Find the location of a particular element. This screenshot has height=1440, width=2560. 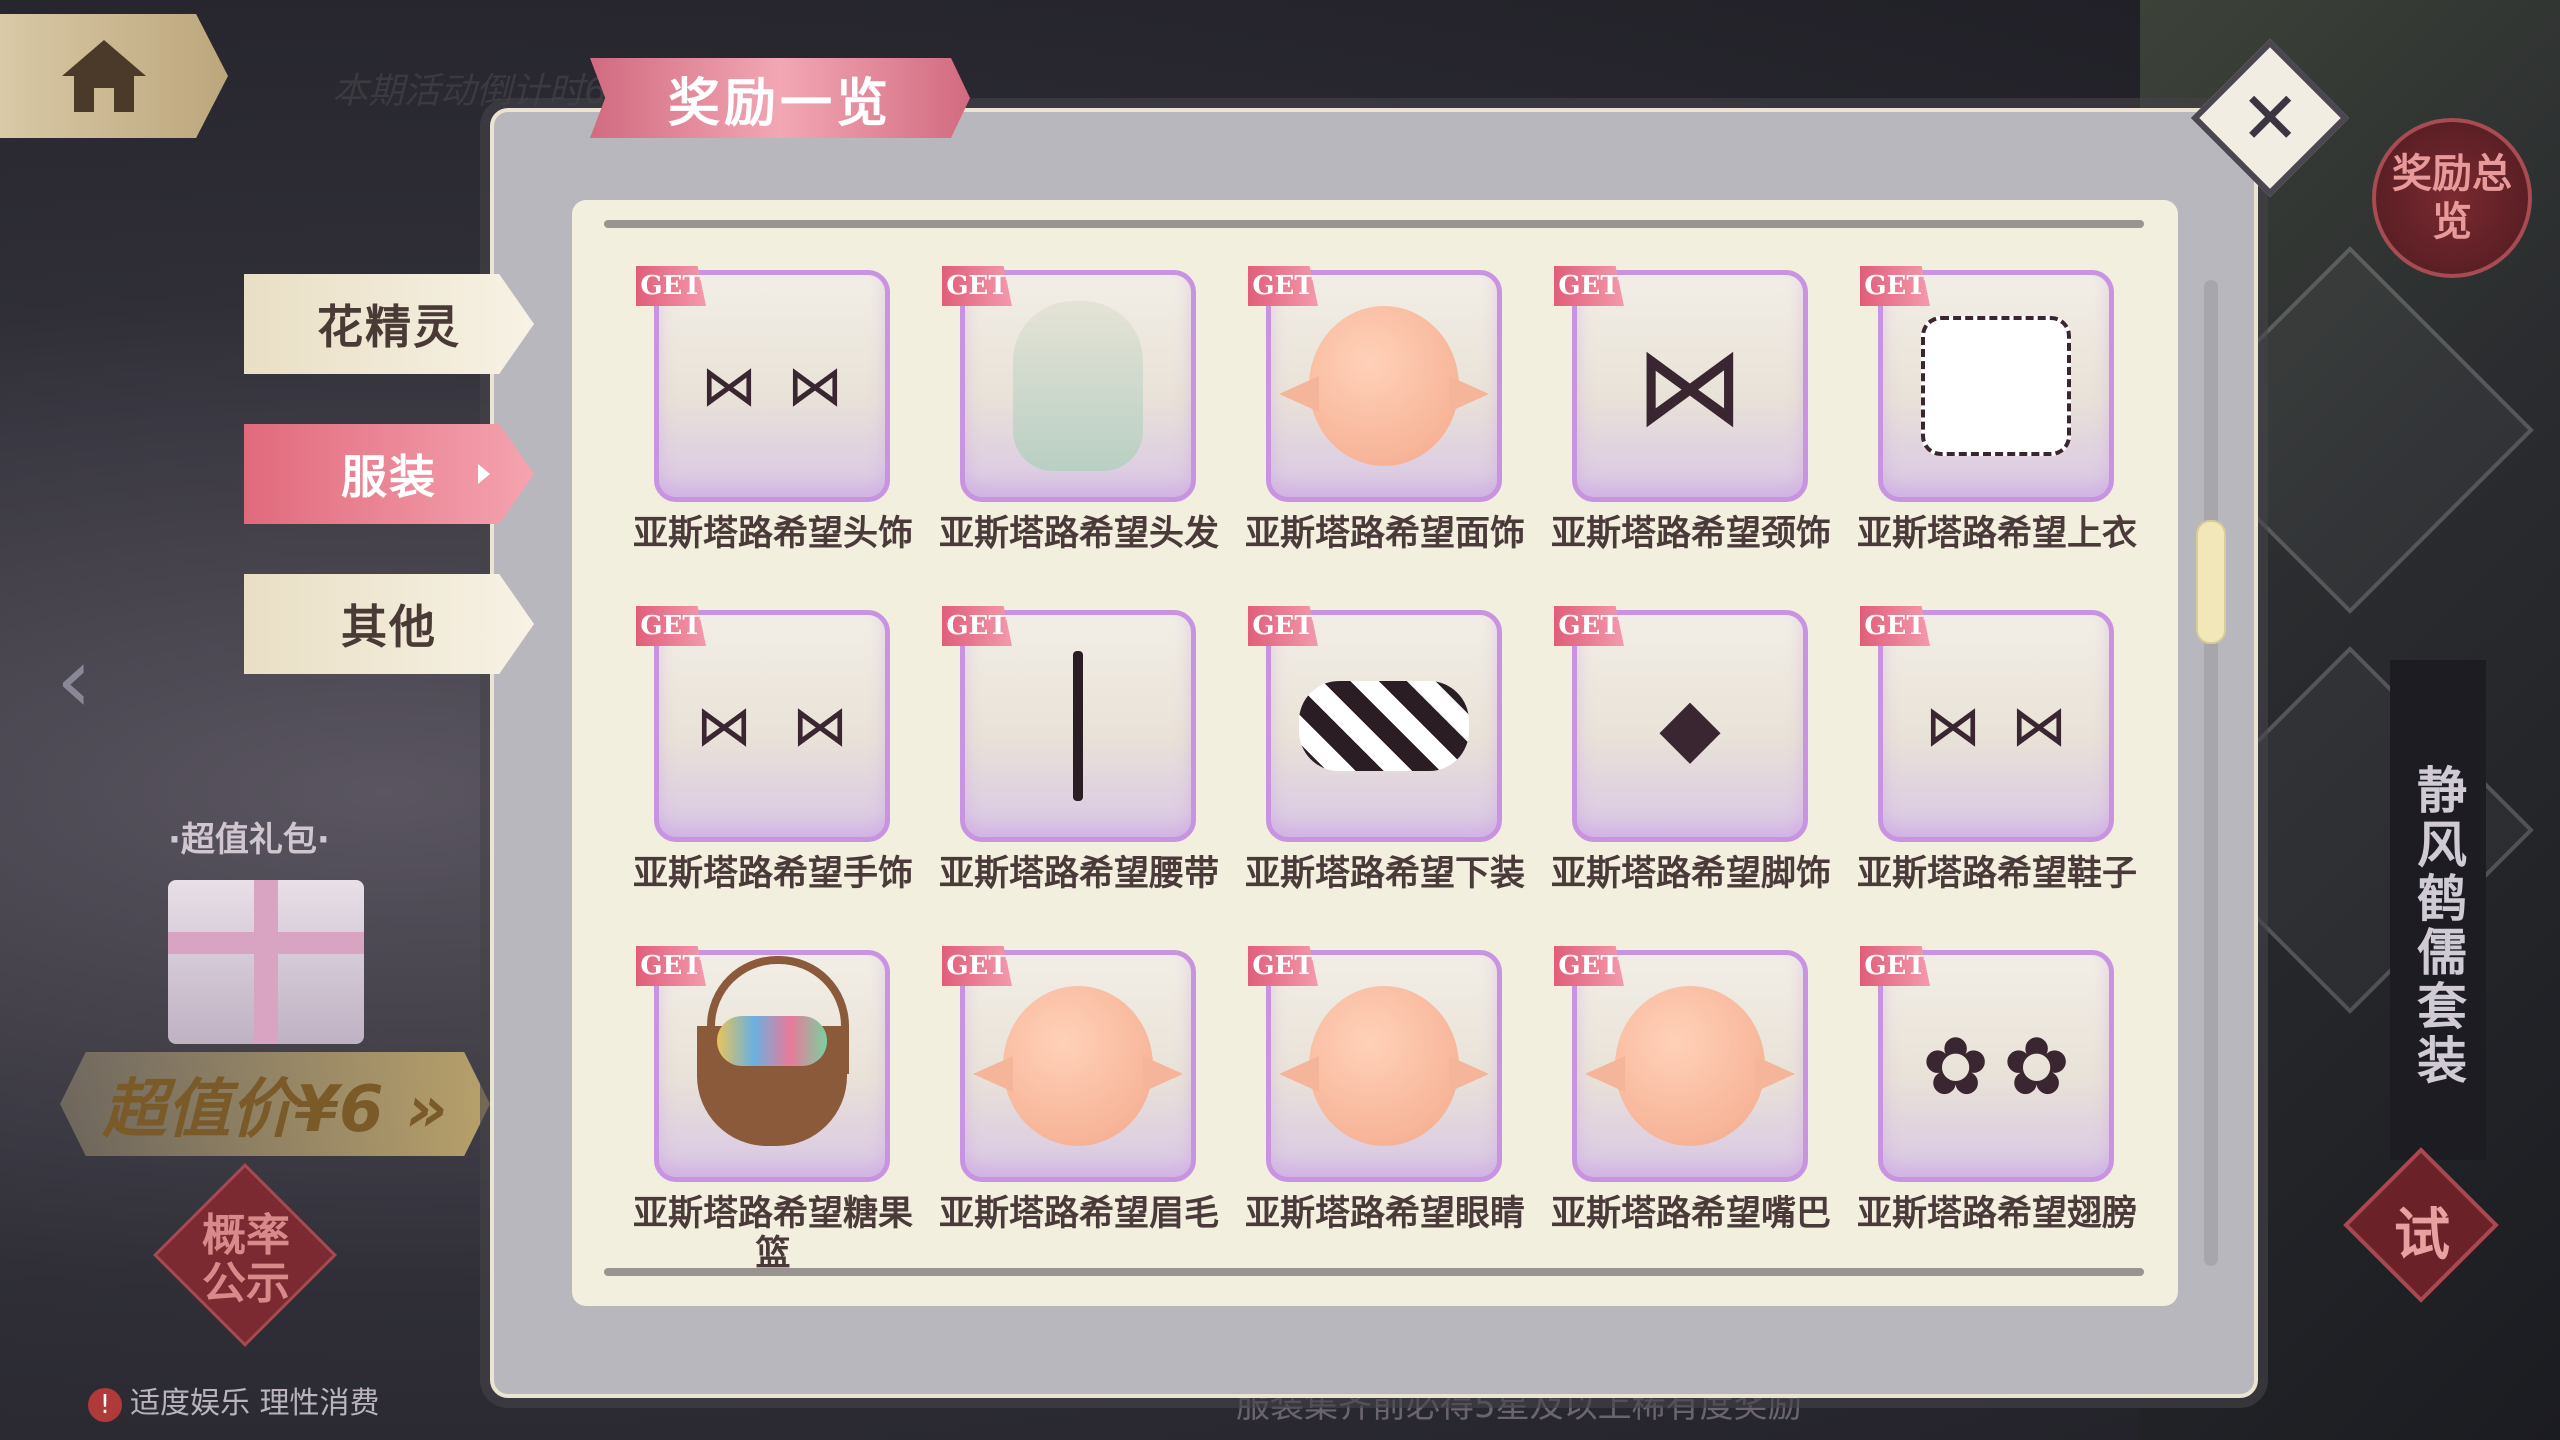

candy-basket-icon is located at coordinates (772, 1056).